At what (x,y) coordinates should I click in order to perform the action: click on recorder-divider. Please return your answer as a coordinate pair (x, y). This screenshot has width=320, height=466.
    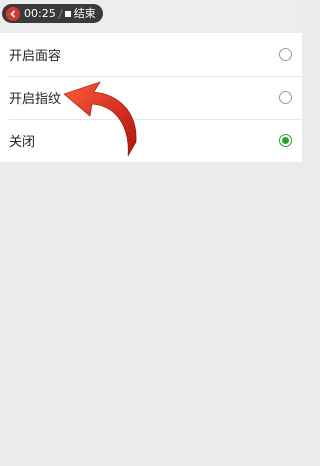
    Looking at the image, I should click on (60, 13).